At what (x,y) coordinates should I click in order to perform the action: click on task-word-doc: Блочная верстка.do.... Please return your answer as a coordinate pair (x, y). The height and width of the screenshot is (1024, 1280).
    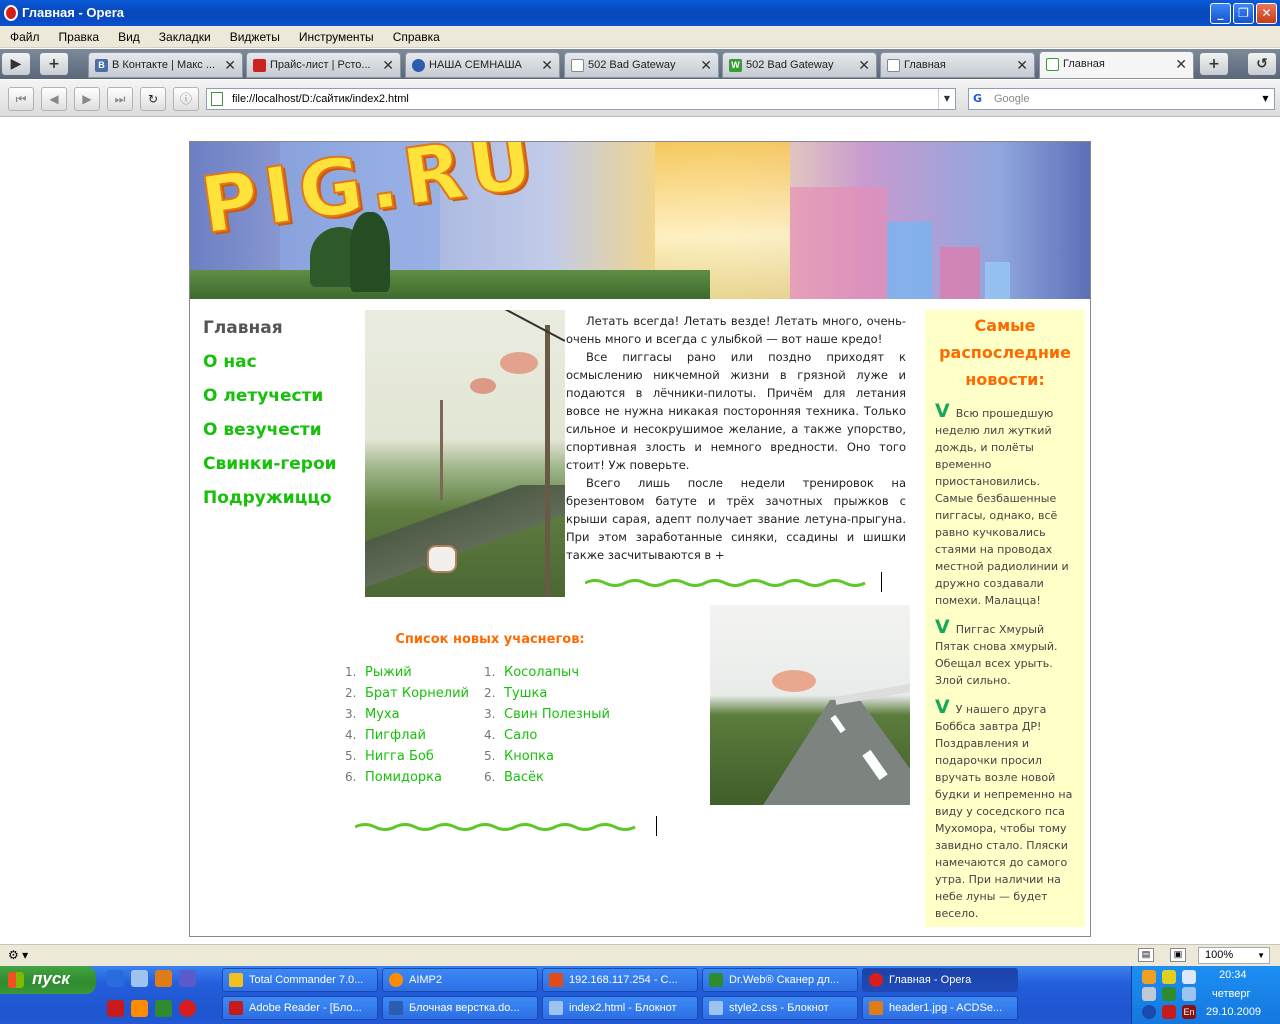
    Looking at the image, I should click on (460, 1008).